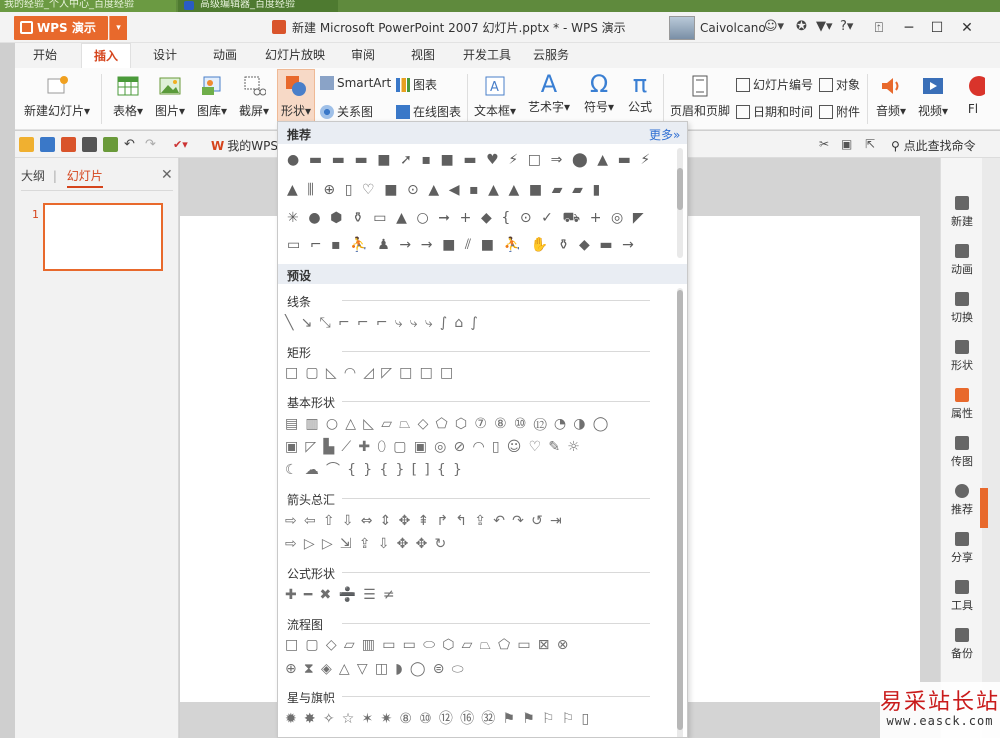 This screenshot has height=738, width=1000. I want to click on shape-row-basic: ☾☁⌒{}{}[]{}, so click(377, 470).